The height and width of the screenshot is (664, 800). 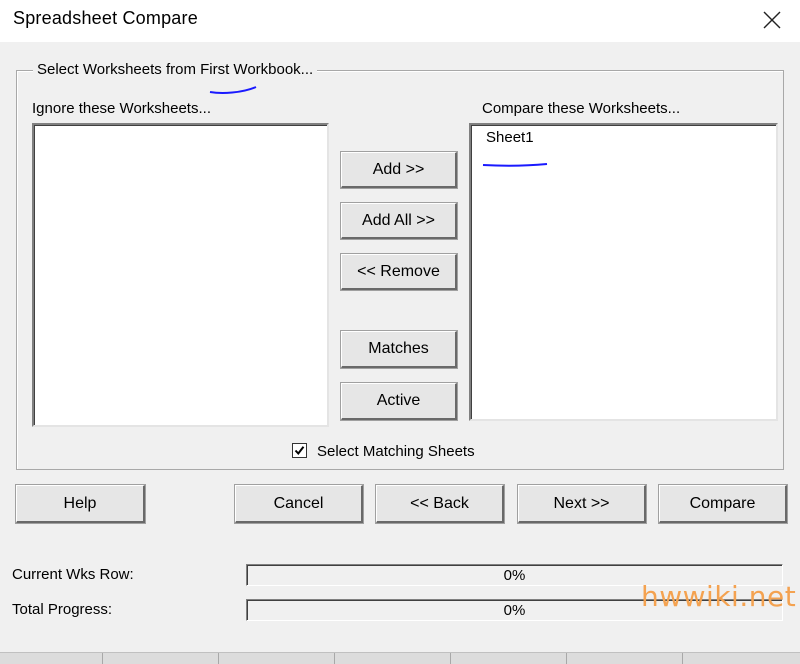 What do you see at coordinates (399, 272) in the screenshot?
I see `remove-button: << Remove` at bounding box center [399, 272].